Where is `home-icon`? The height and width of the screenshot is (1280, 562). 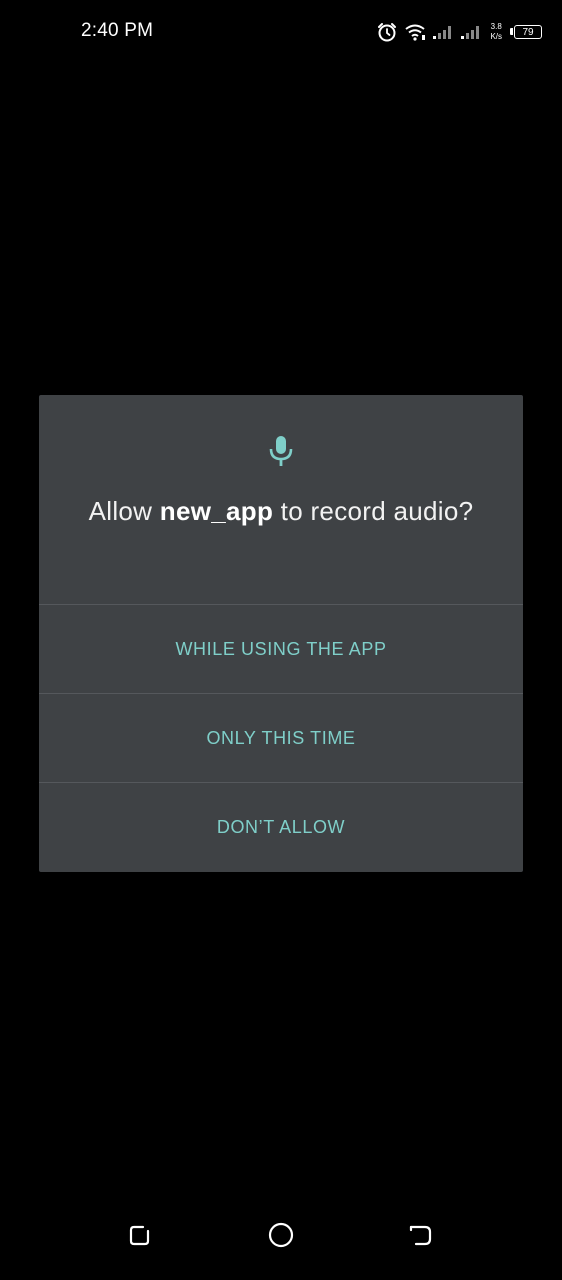
home-icon is located at coordinates (281, 1235).